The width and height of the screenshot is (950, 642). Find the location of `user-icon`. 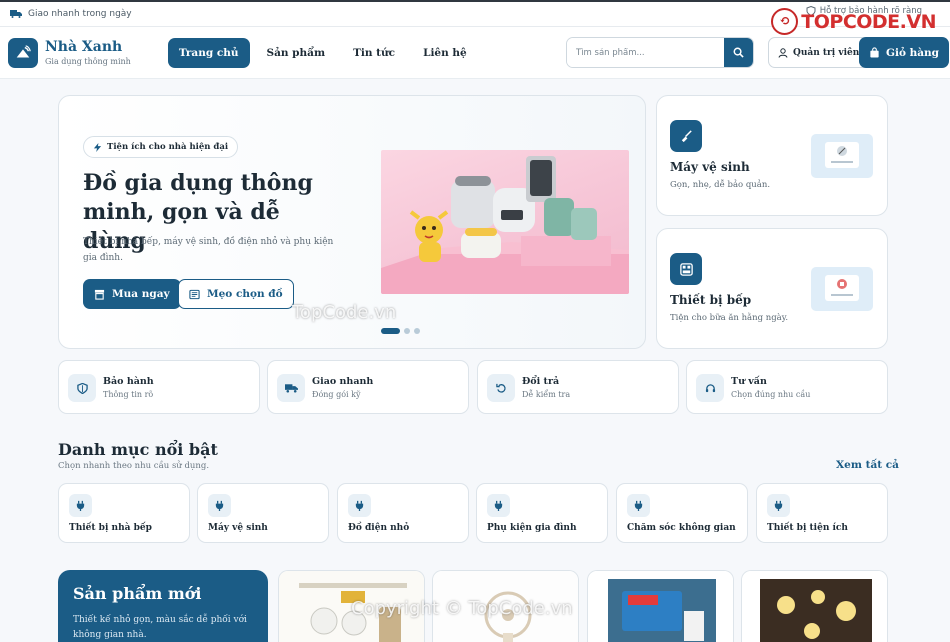

user-icon is located at coordinates (783, 52).